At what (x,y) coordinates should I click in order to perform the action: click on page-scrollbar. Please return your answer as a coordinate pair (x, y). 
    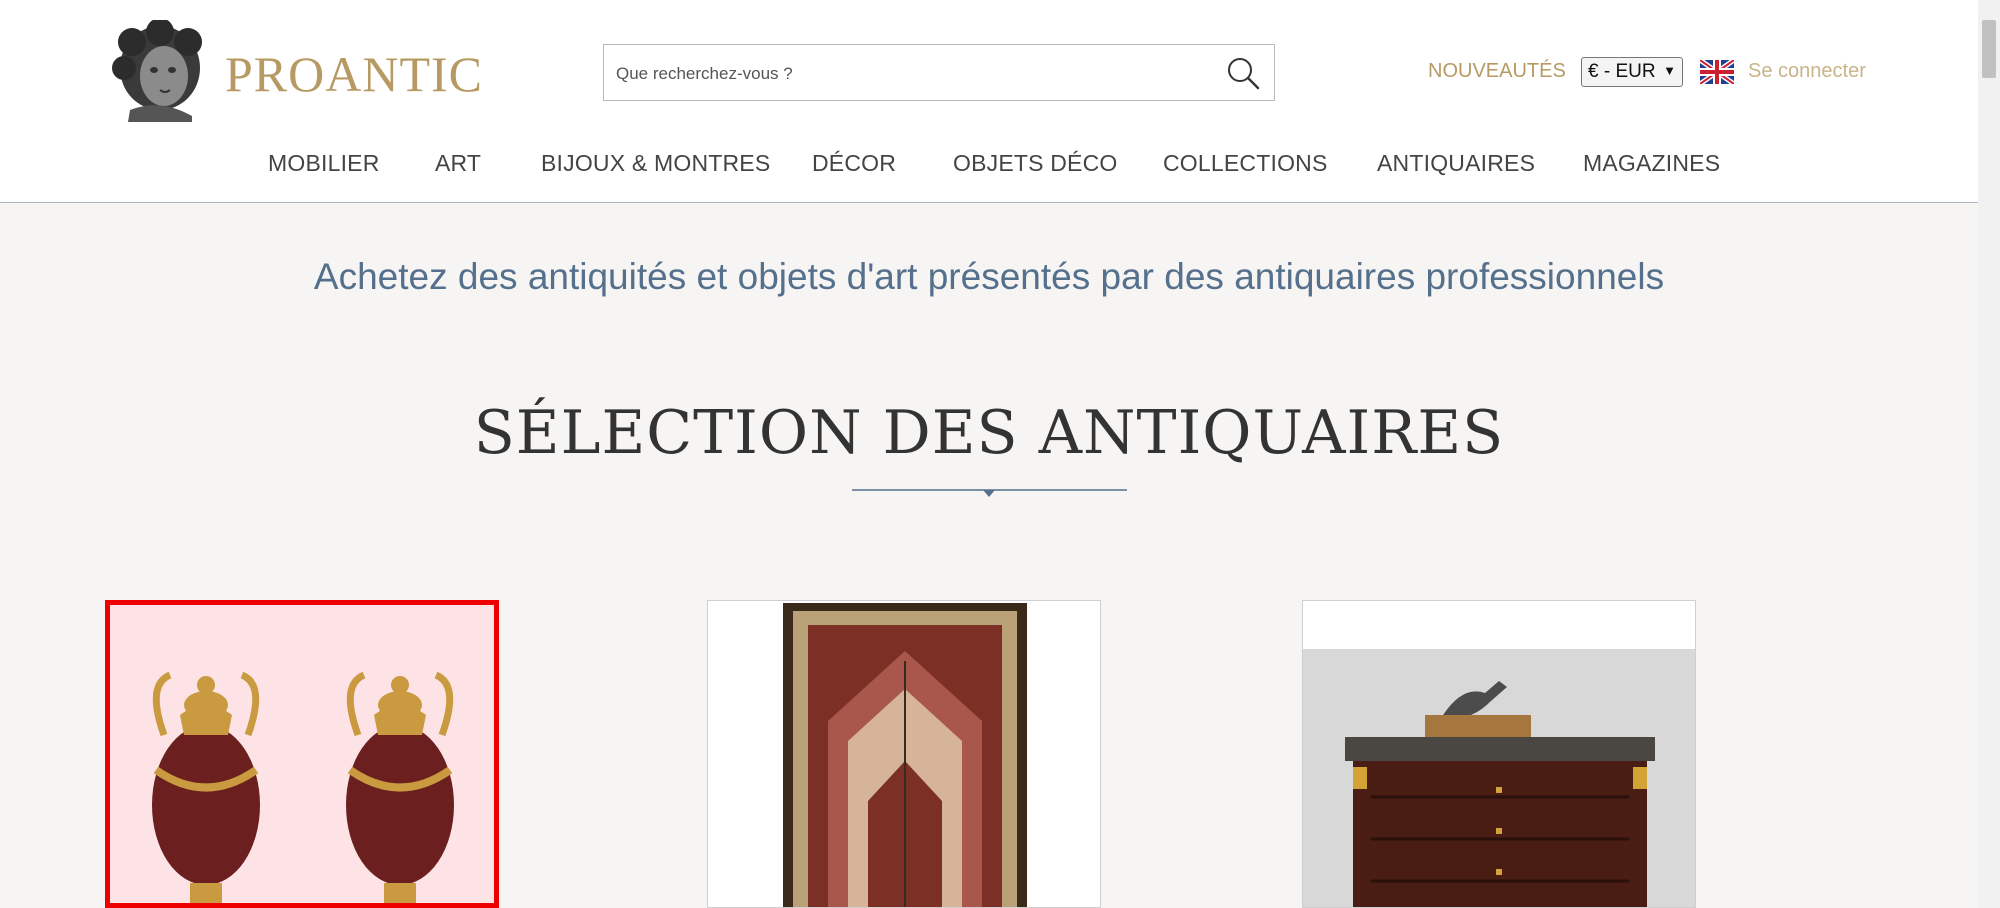
    Looking at the image, I should click on (1989, 454).